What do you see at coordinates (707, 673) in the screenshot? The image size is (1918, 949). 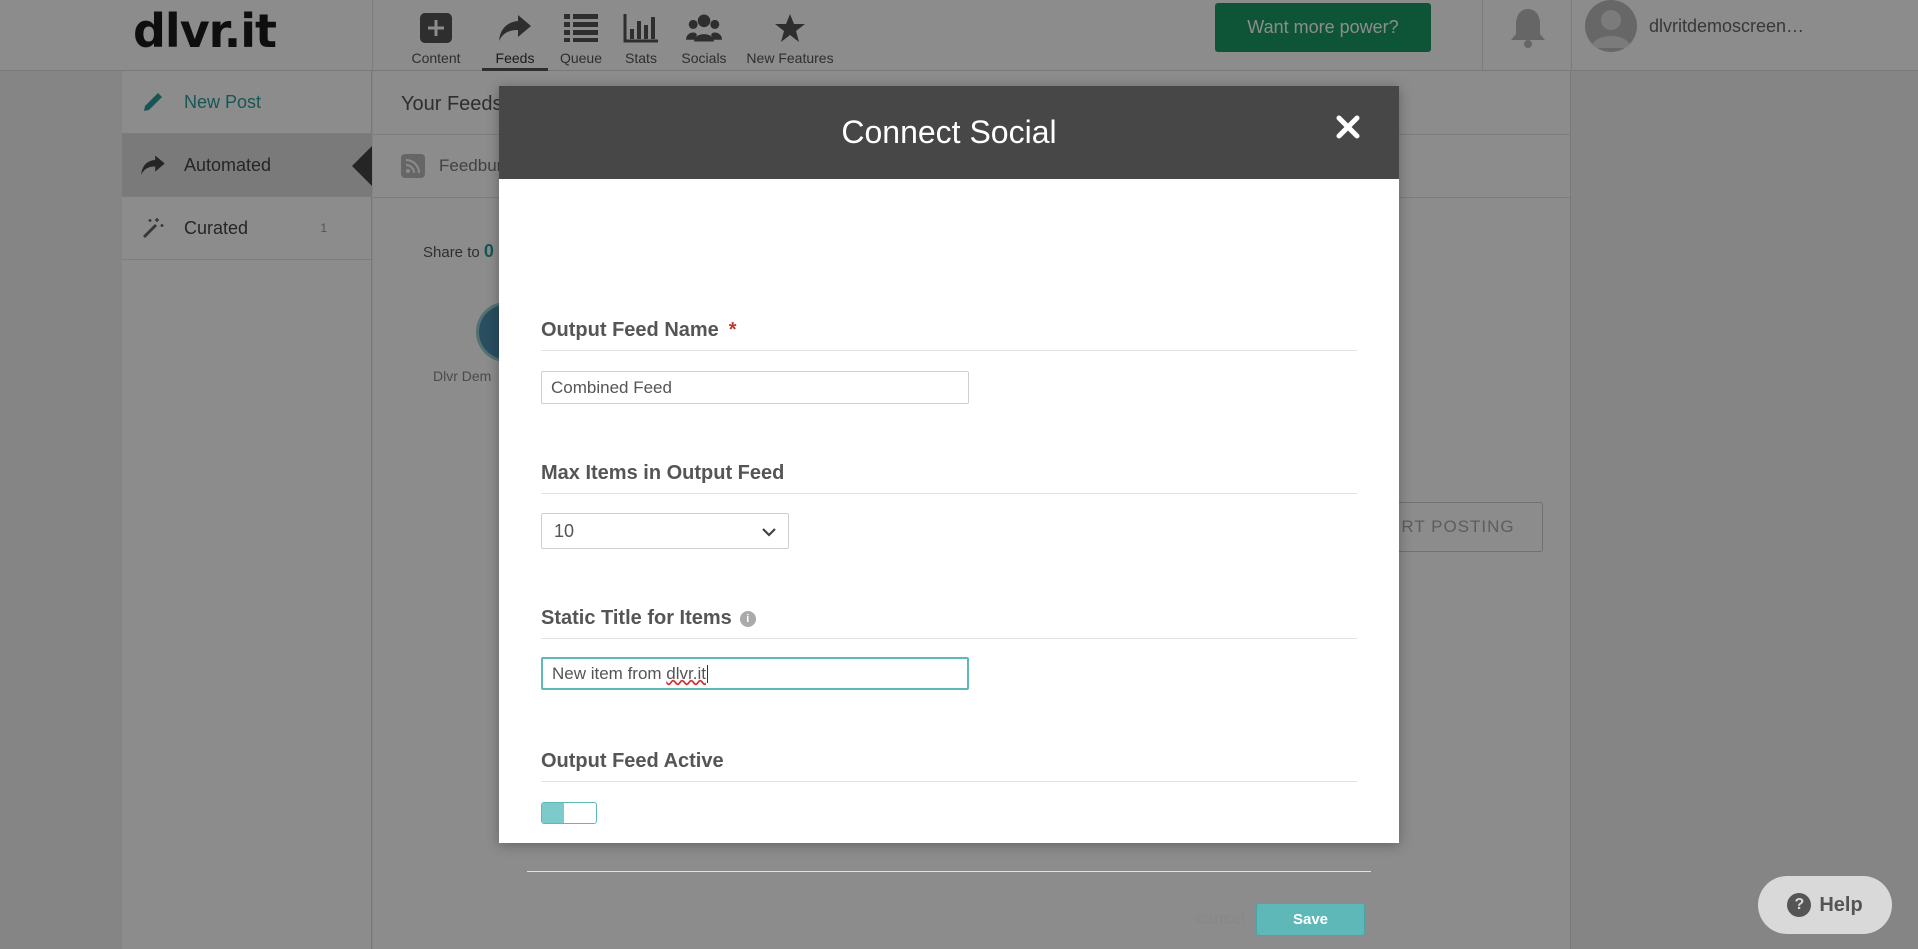 I see `text-cursor` at bounding box center [707, 673].